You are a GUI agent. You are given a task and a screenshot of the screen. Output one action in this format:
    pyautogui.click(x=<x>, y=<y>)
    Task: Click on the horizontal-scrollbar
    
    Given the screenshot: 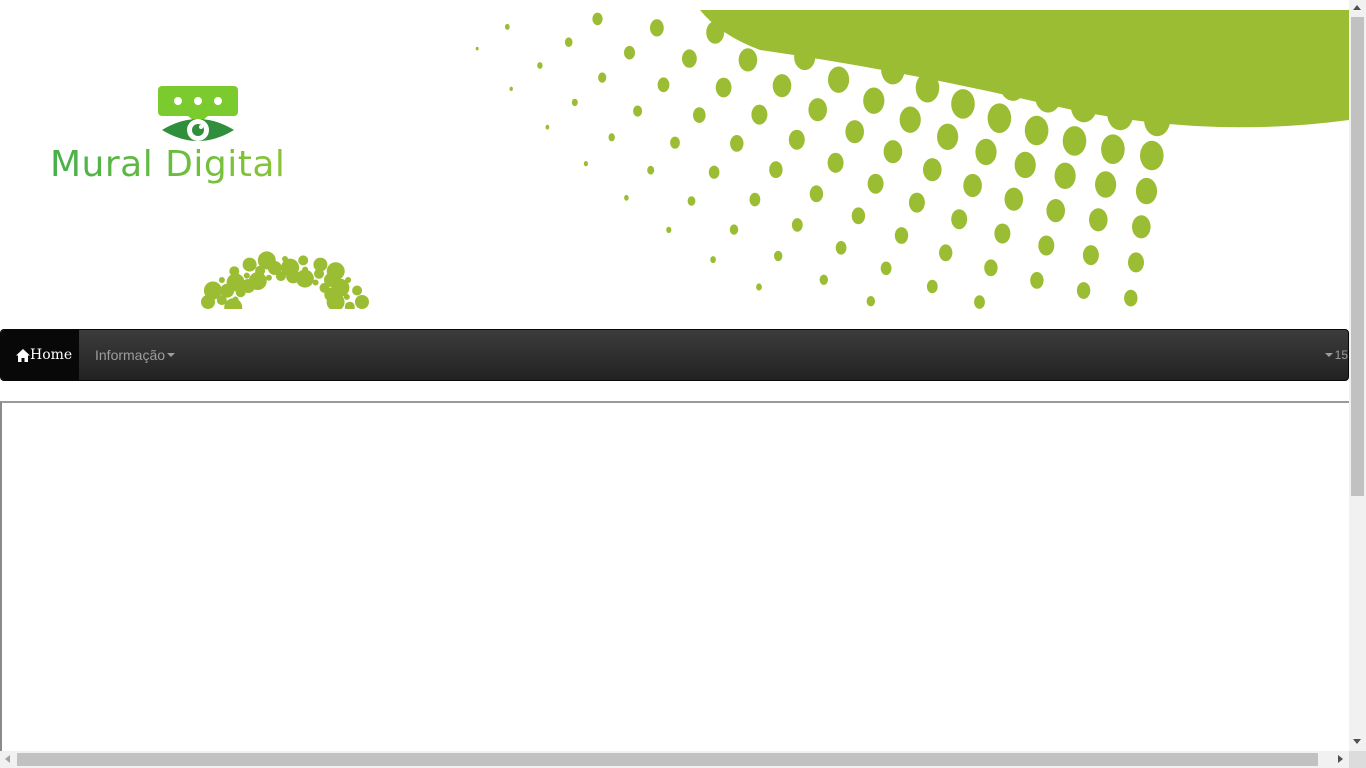 What is the action you would take?
    pyautogui.click(x=674, y=759)
    